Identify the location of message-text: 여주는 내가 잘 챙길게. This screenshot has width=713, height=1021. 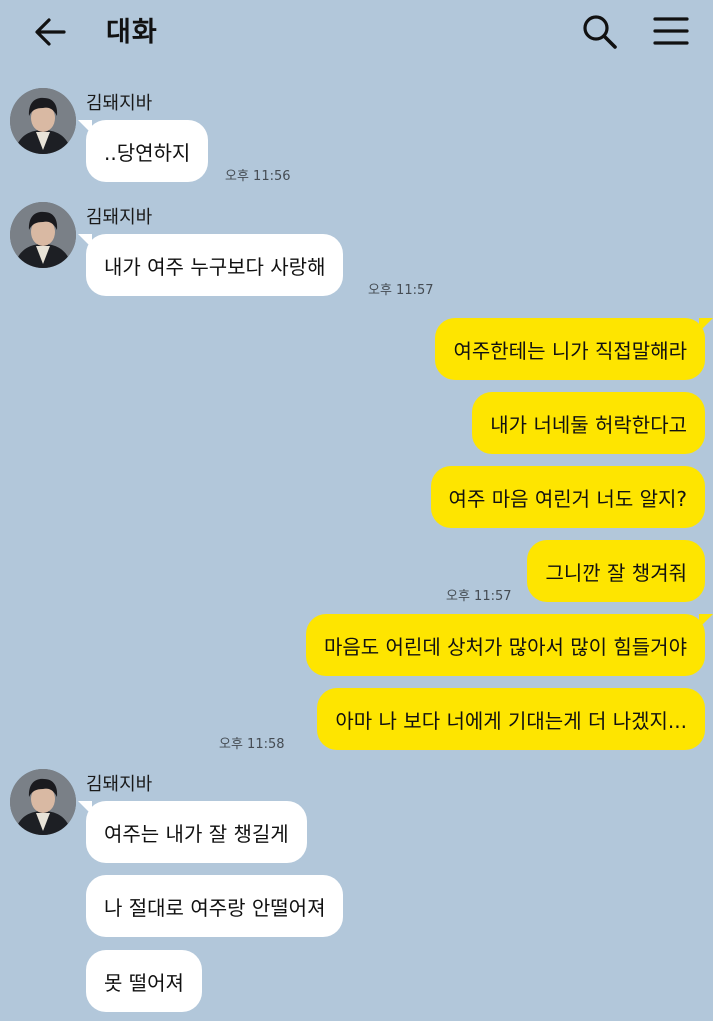
(196, 833).